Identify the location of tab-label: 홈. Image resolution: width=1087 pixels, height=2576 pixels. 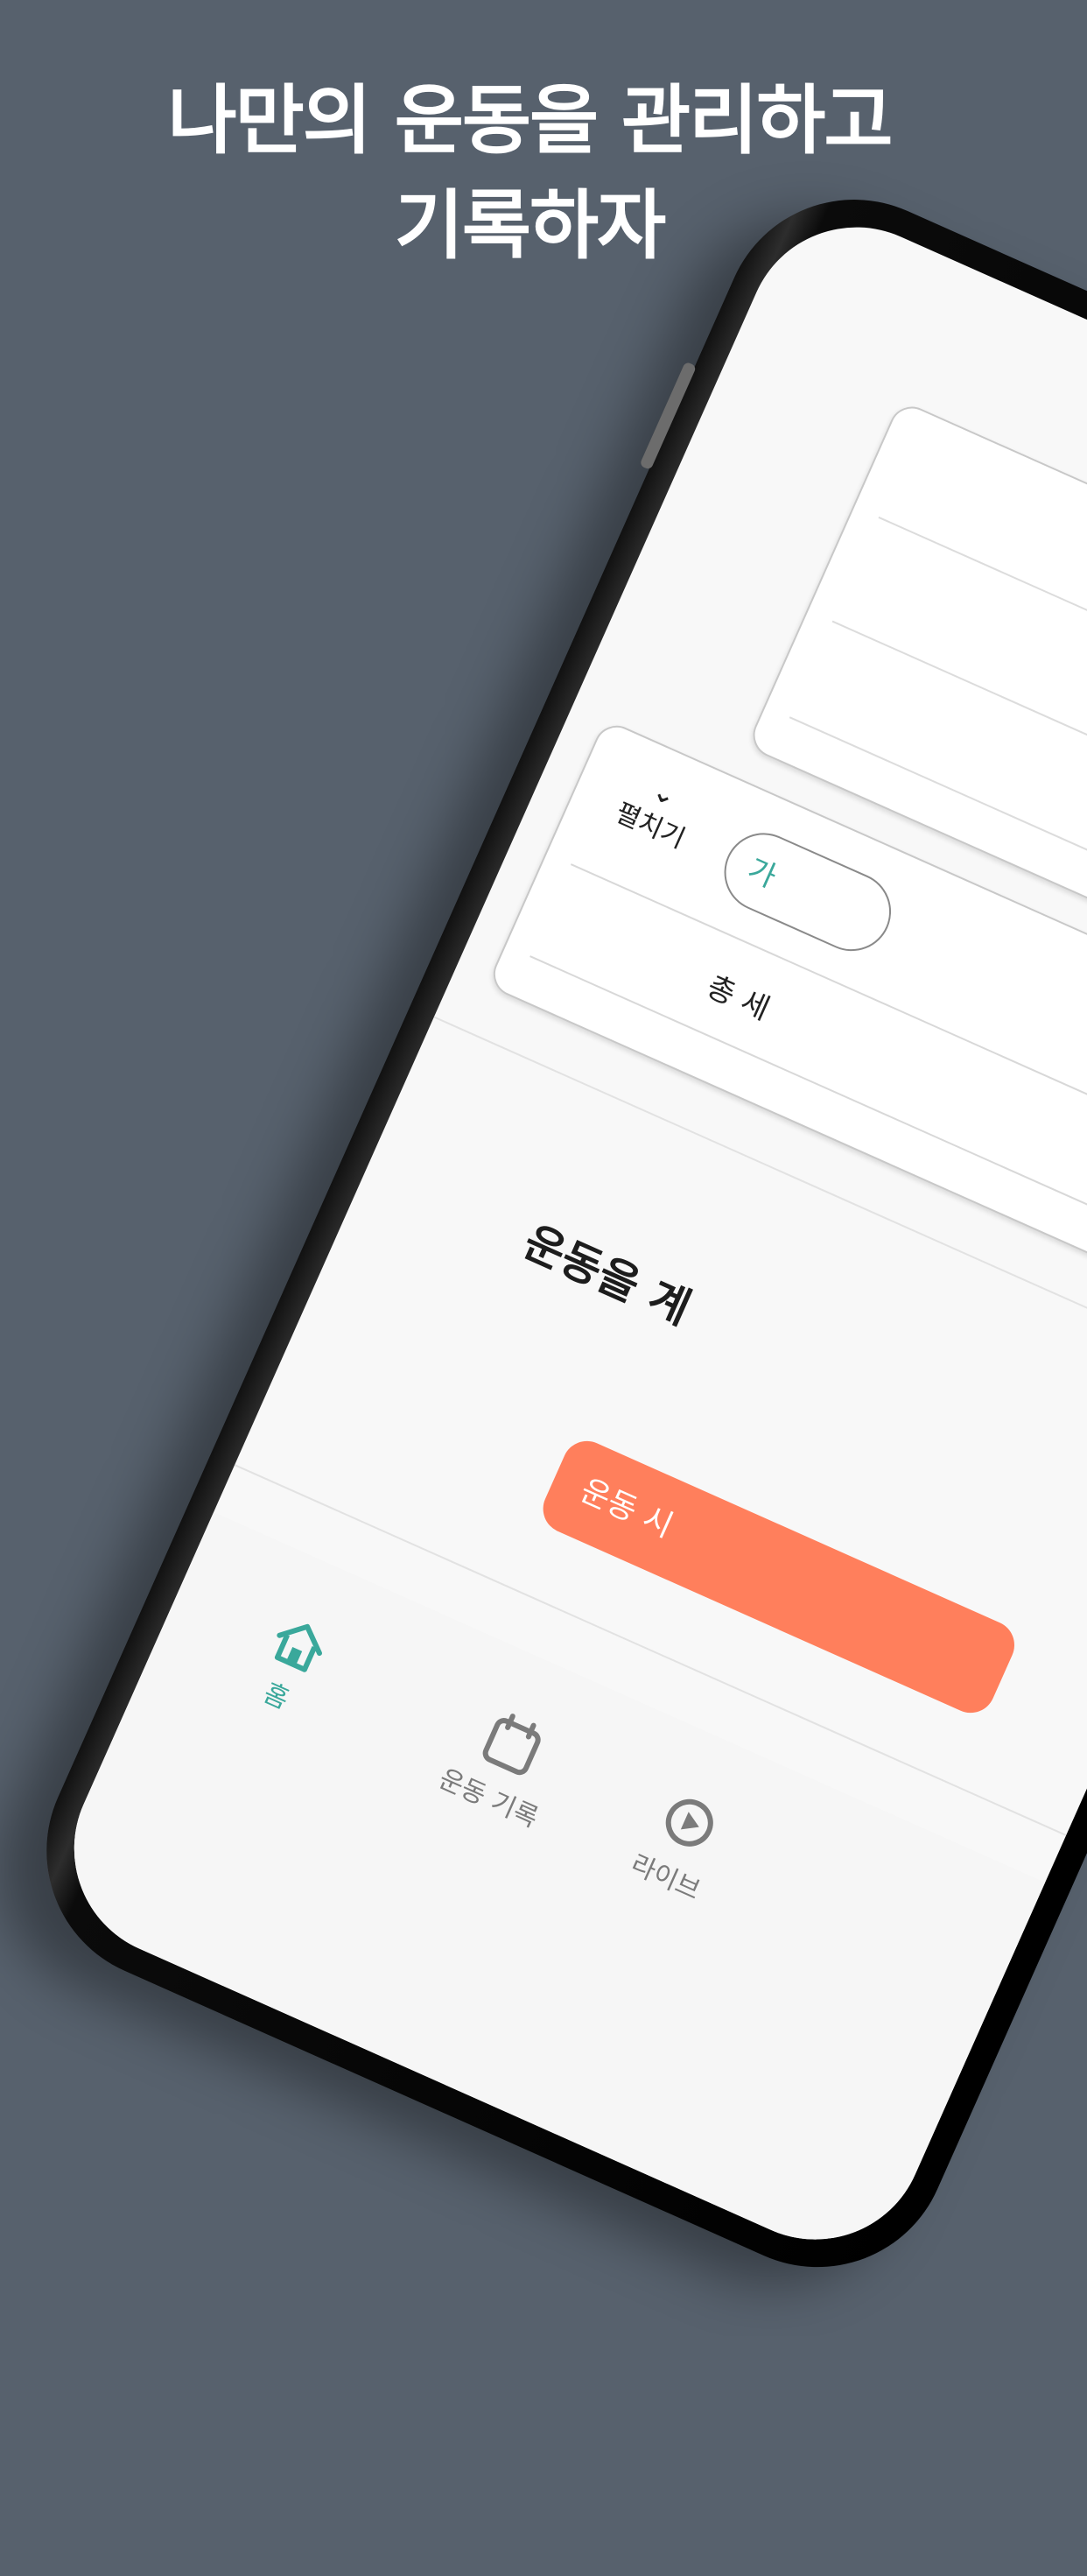
(276, 1697).